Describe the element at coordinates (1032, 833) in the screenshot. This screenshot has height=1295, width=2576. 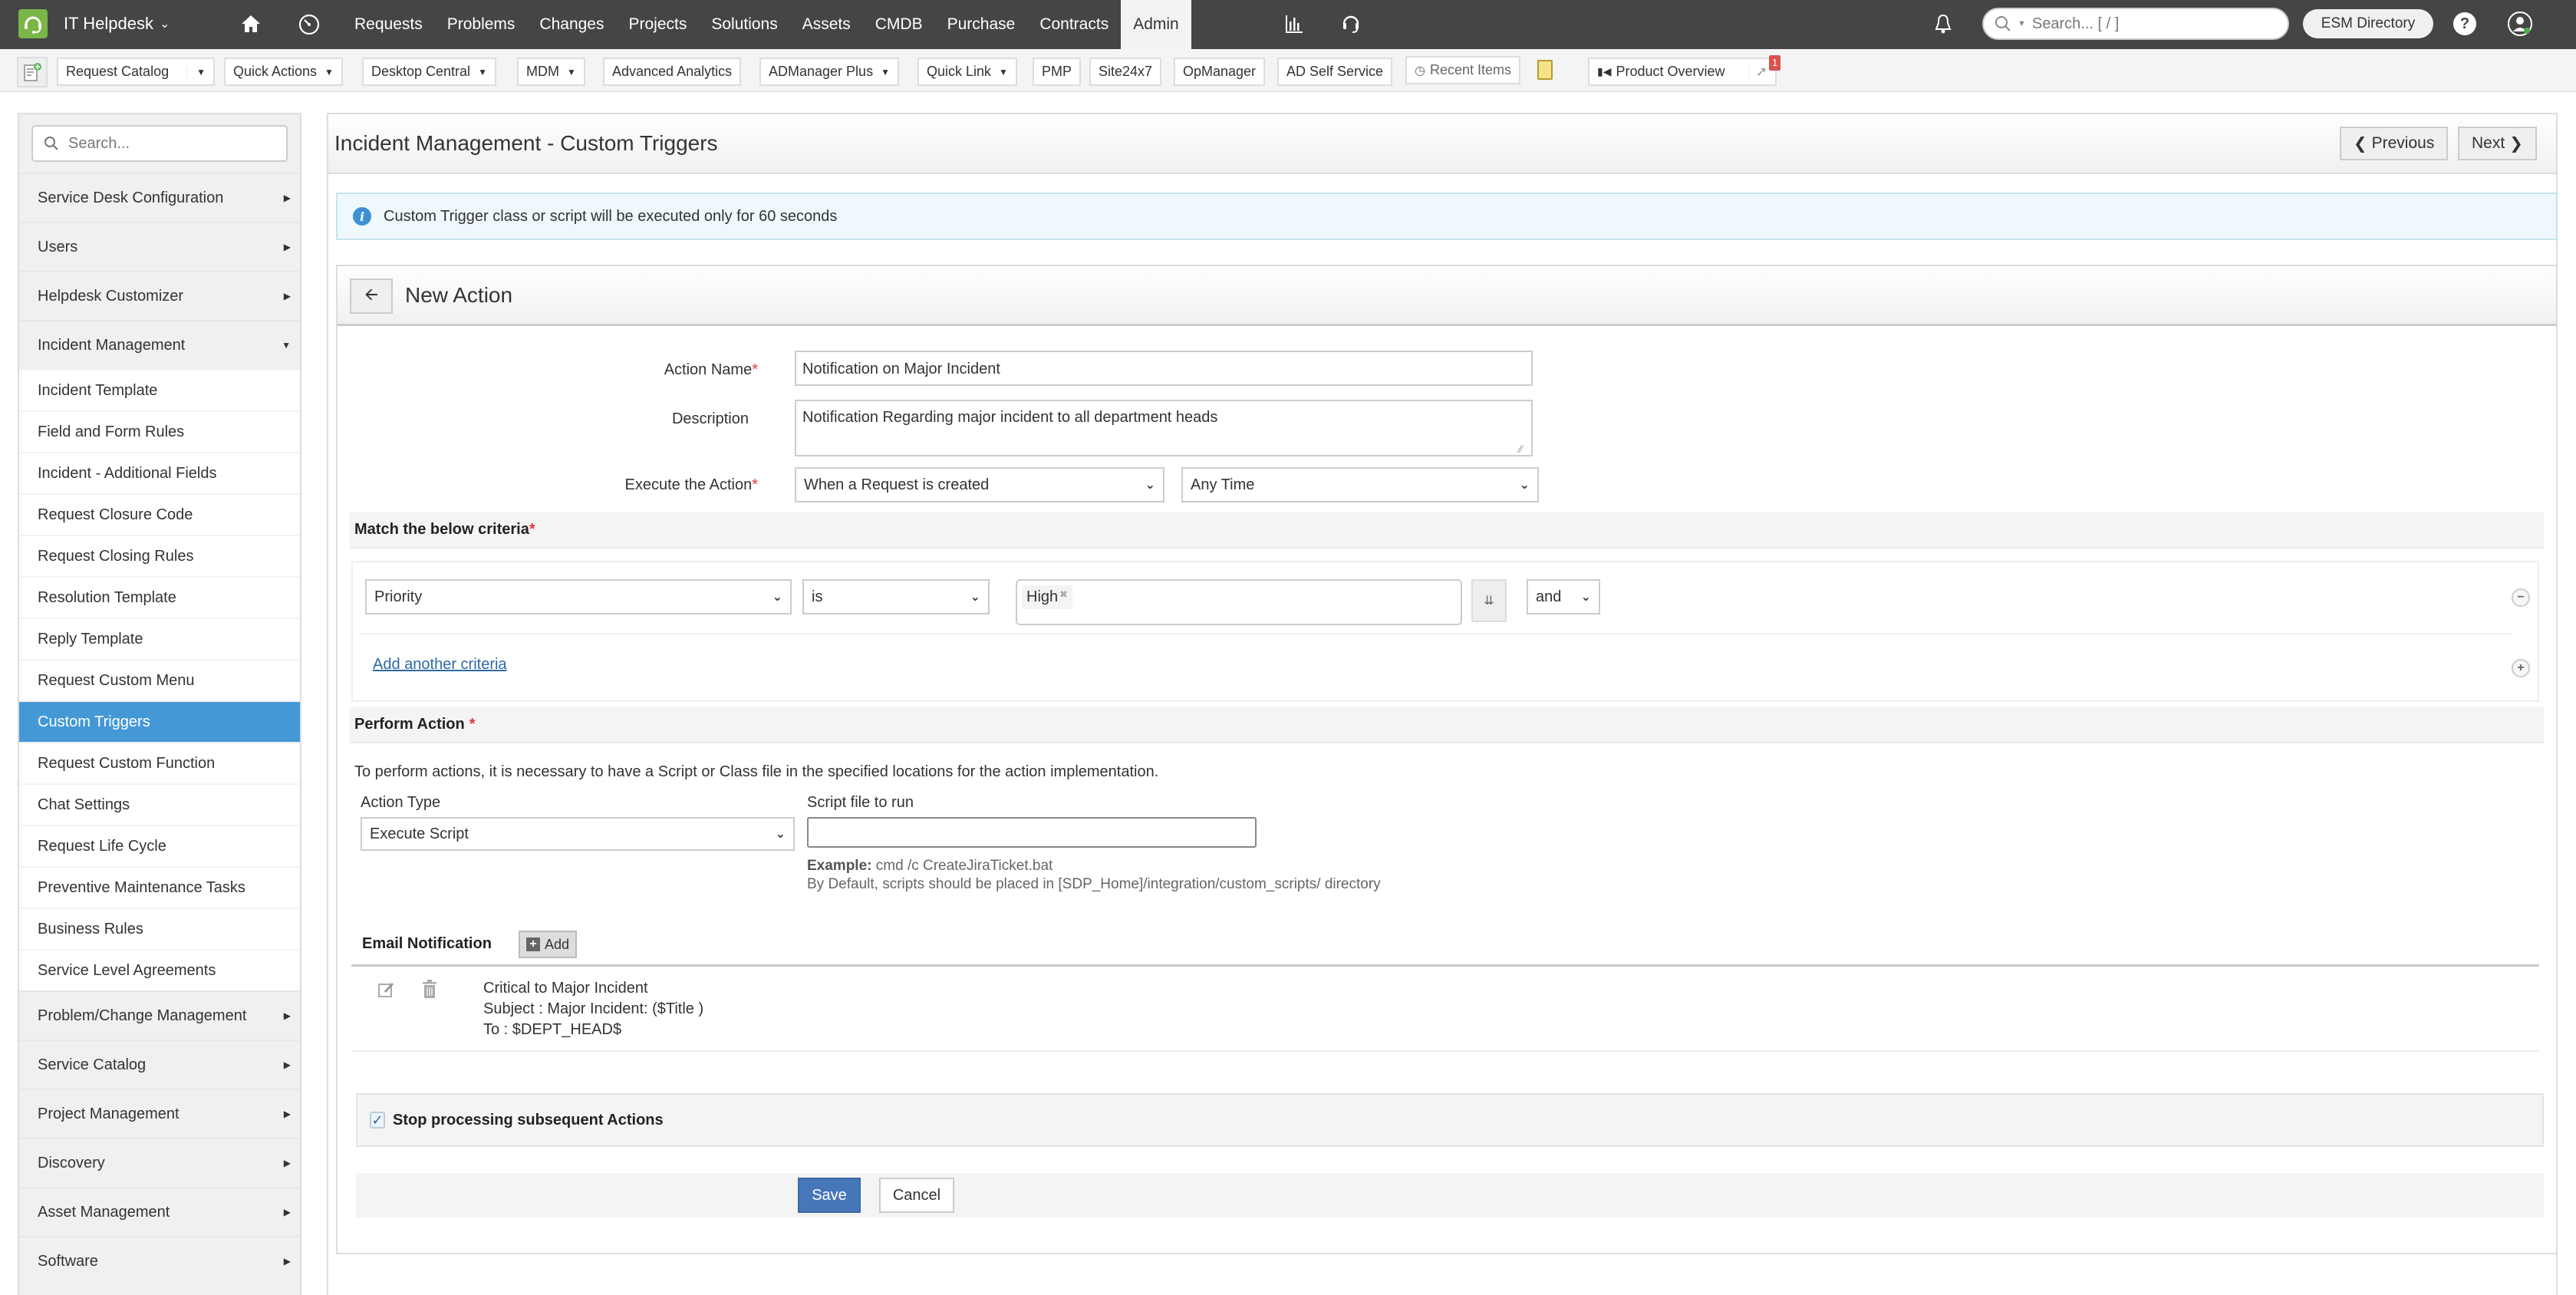
I see `script-file-input` at that location.